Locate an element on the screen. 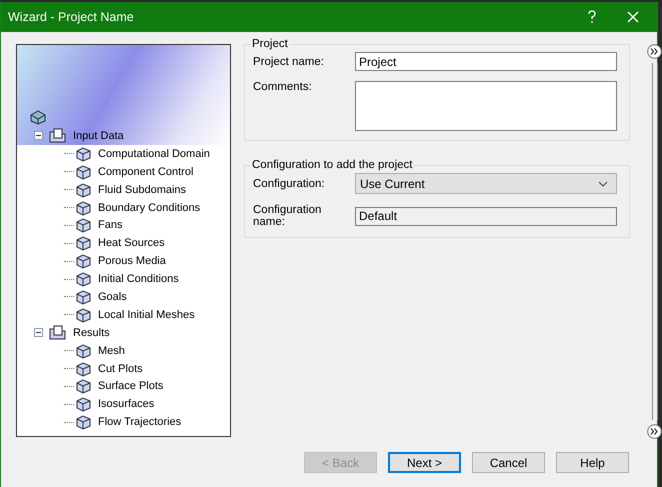 This screenshot has width=662, height=487. tree-item: Heat Sources is located at coordinates (131, 243).